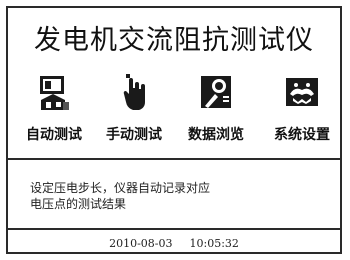 The image size is (350, 260). Describe the element at coordinates (134, 135) in the screenshot. I see `menu-item-label: 手动测试` at that location.